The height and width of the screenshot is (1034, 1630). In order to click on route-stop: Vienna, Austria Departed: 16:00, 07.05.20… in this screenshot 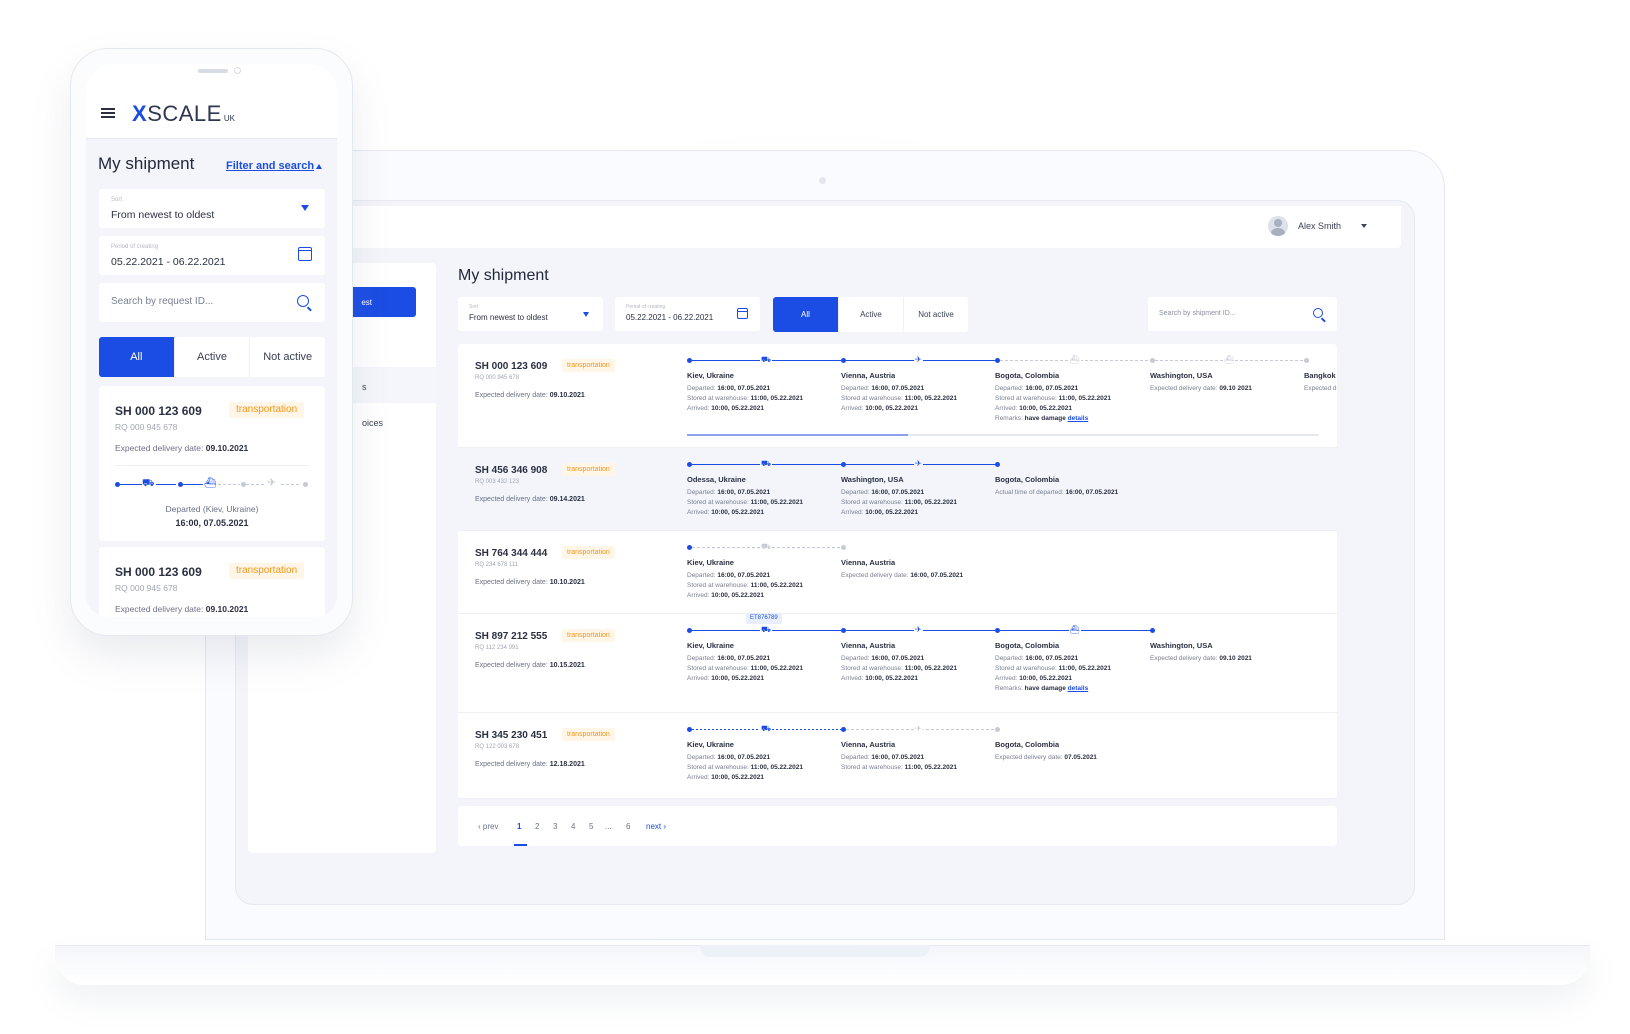, I will do `click(916, 393)`.